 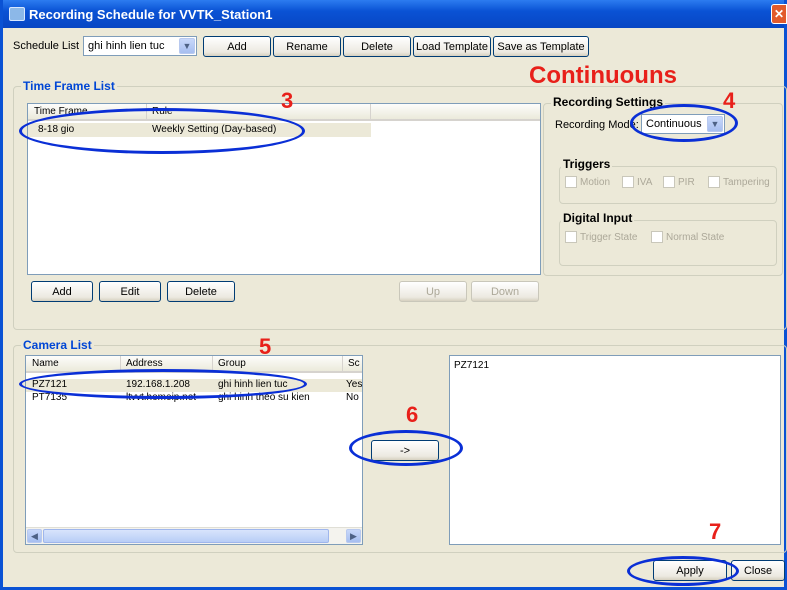 I want to click on pir-checkbox, so click(x=669, y=182).